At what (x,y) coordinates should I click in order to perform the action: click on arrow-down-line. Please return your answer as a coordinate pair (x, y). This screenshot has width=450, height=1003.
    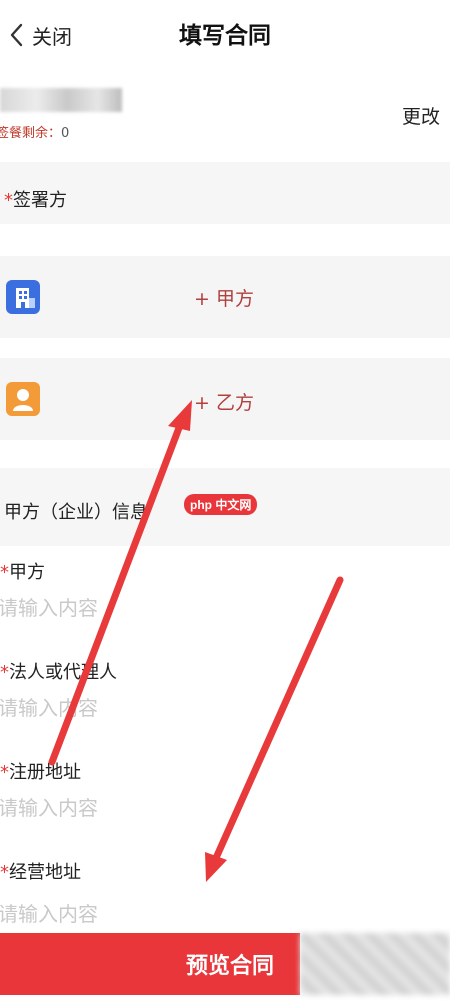
    Looking at the image, I should click on (278, 719).